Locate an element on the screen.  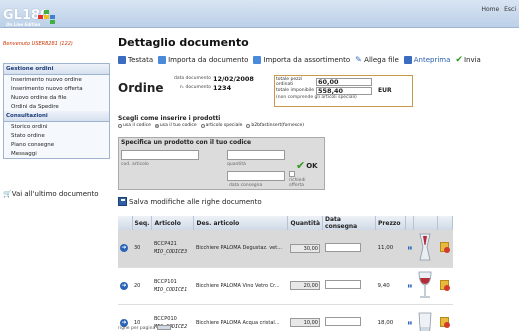
document-number-value: 1234 is located at coordinates (222, 87).